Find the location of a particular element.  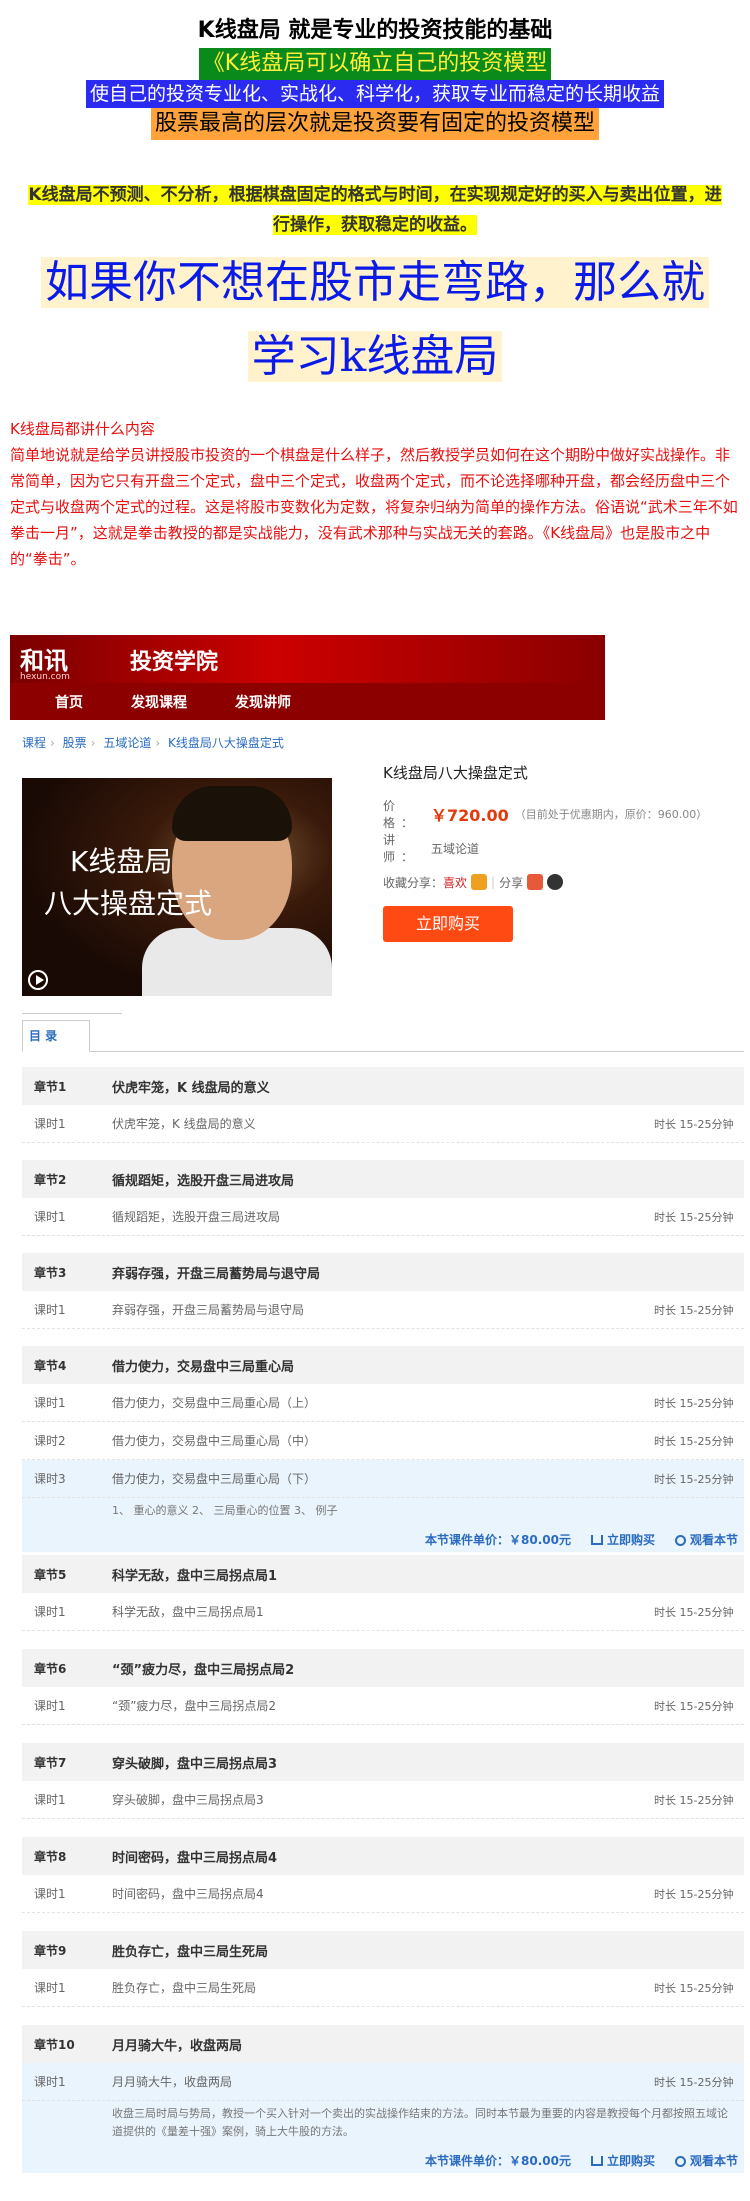

crumb-stock: 股票 is located at coordinates (75, 743).